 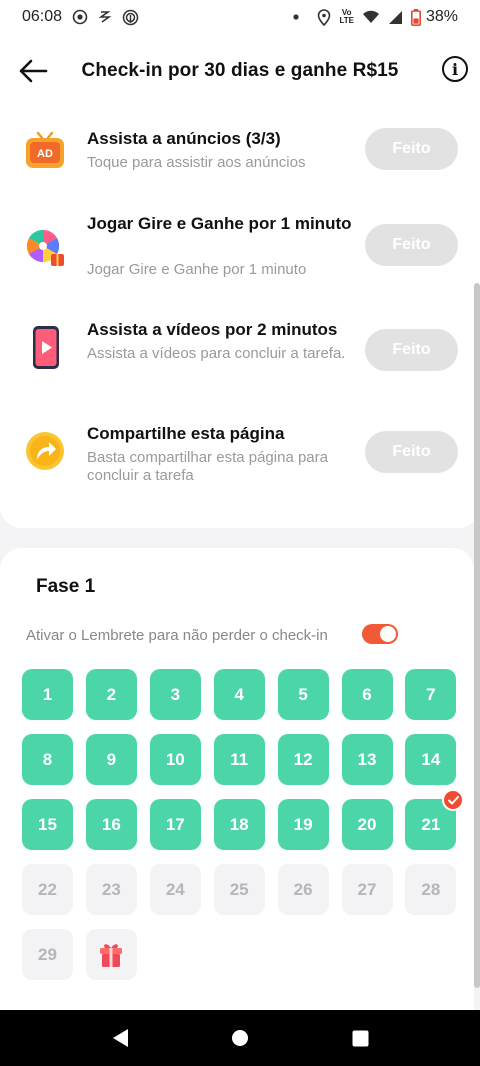 What do you see at coordinates (477, 635) in the screenshot?
I see `scrollbar` at bounding box center [477, 635].